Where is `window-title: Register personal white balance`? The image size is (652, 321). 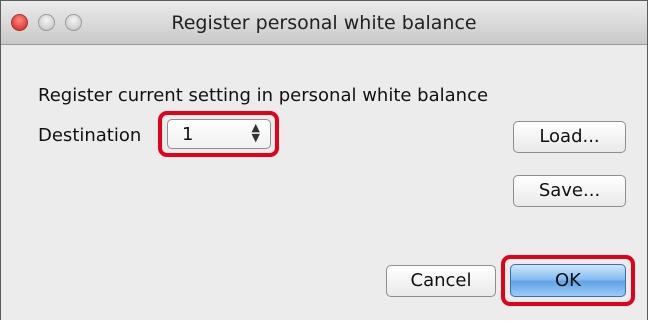
window-title: Register personal white balance is located at coordinates (324, 23).